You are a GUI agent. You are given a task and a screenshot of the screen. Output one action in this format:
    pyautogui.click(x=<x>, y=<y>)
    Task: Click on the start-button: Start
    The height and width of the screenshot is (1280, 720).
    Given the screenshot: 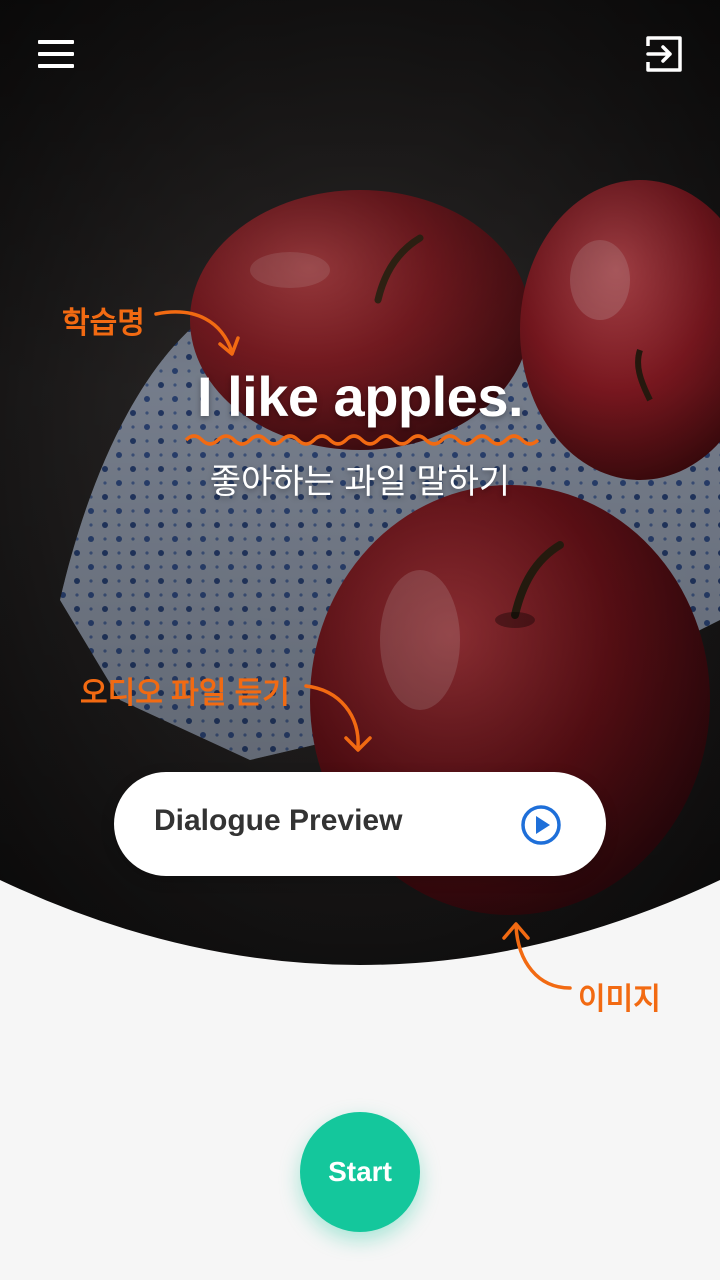 What is the action you would take?
    pyautogui.click(x=360, y=1172)
    